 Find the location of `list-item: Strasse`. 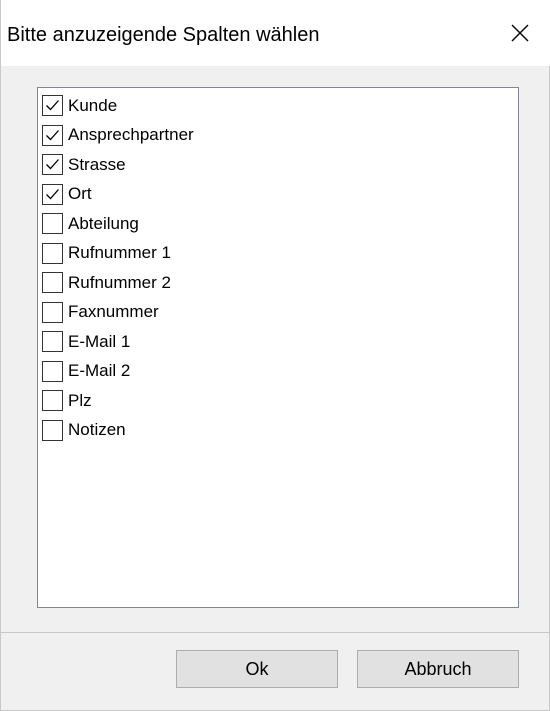

list-item: Strasse is located at coordinates (278, 164).